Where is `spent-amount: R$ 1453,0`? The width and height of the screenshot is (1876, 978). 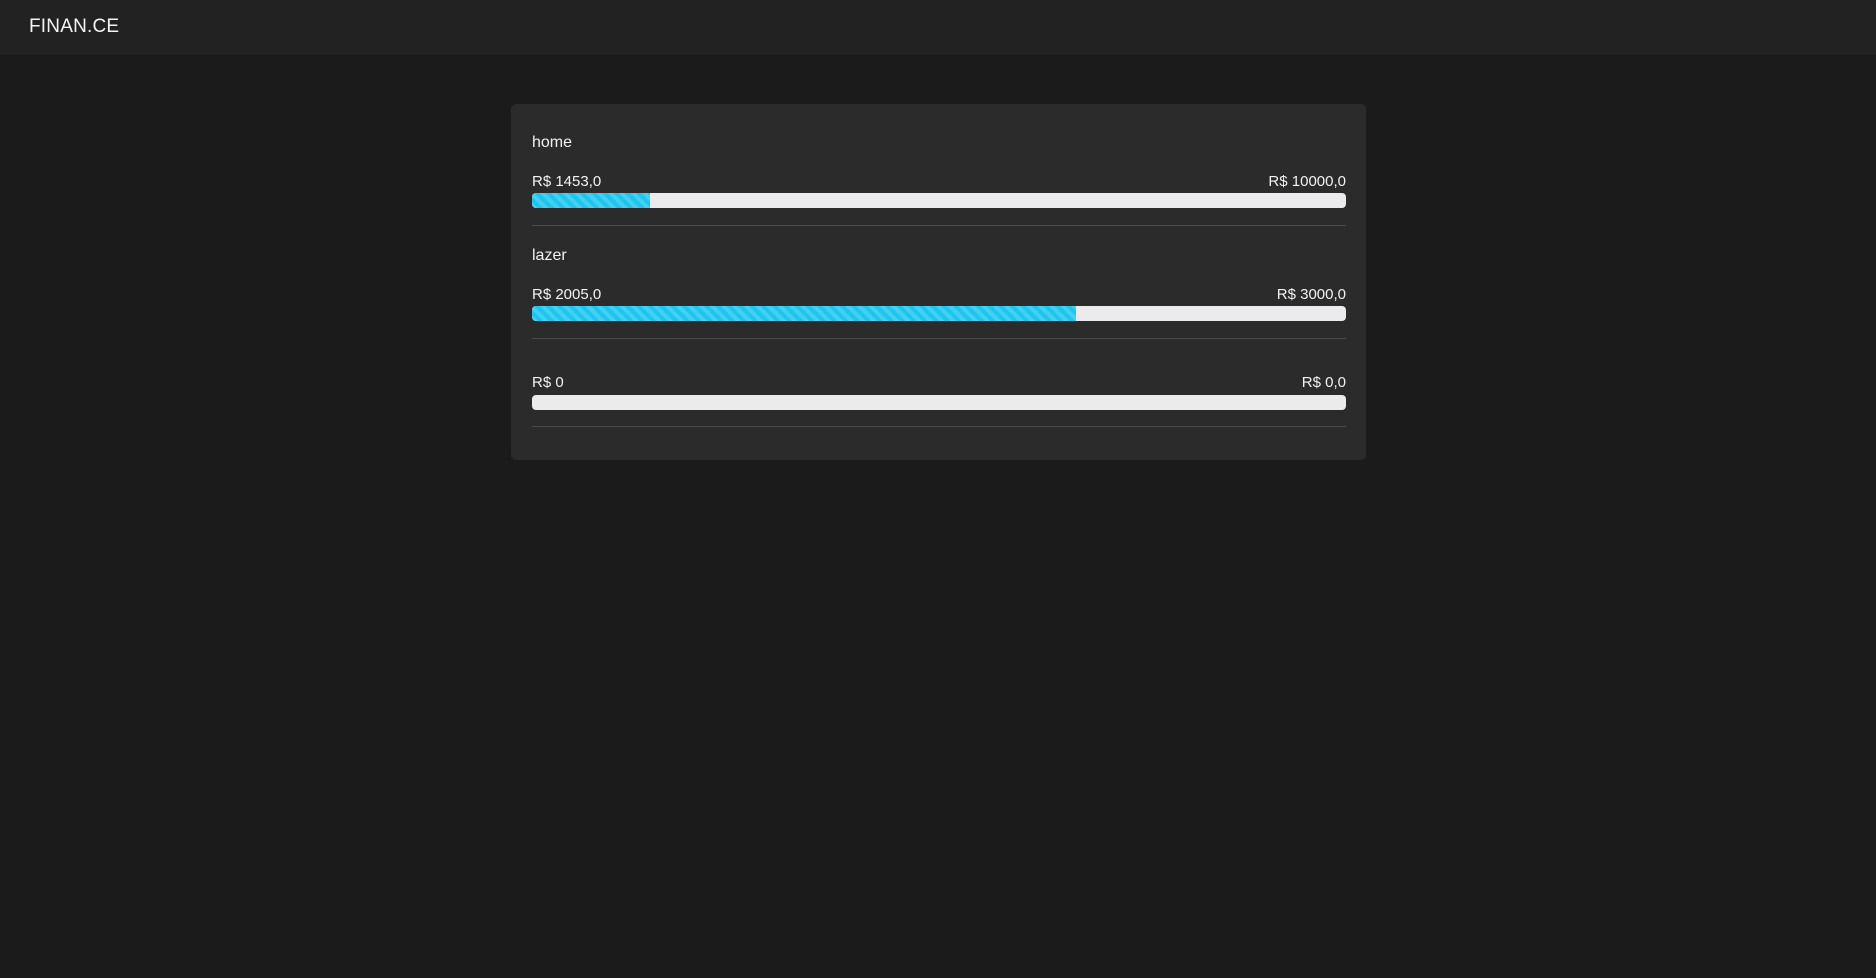 spent-amount: R$ 1453,0 is located at coordinates (567, 181).